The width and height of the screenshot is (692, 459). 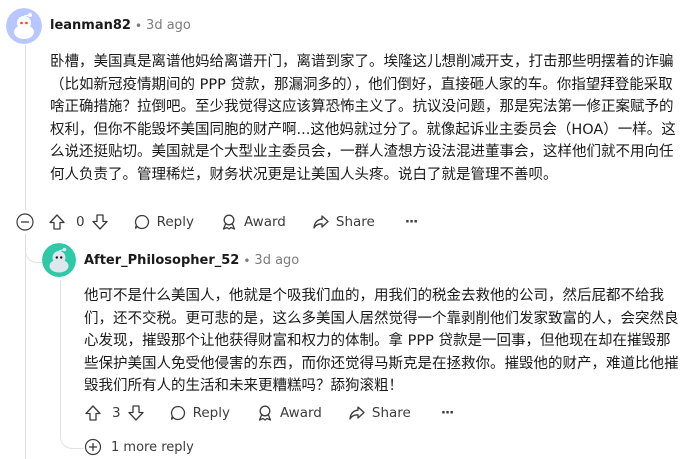 I want to click on collapse-minus-icon, so click(x=25, y=222).